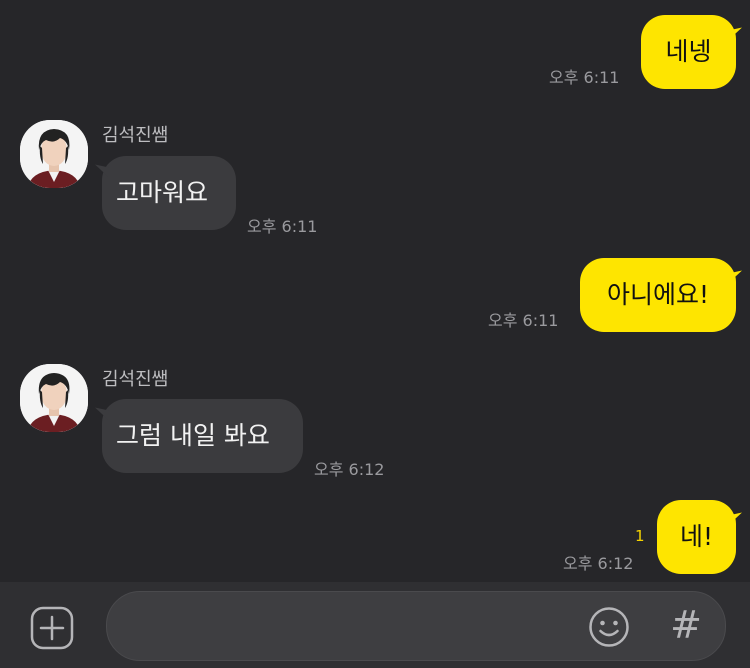 The height and width of the screenshot is (668, 750). Describe the element at coordinates (202, 436) in the screenshot. I see `other-message-bubble: 그럼 내일 봐요` at that location.